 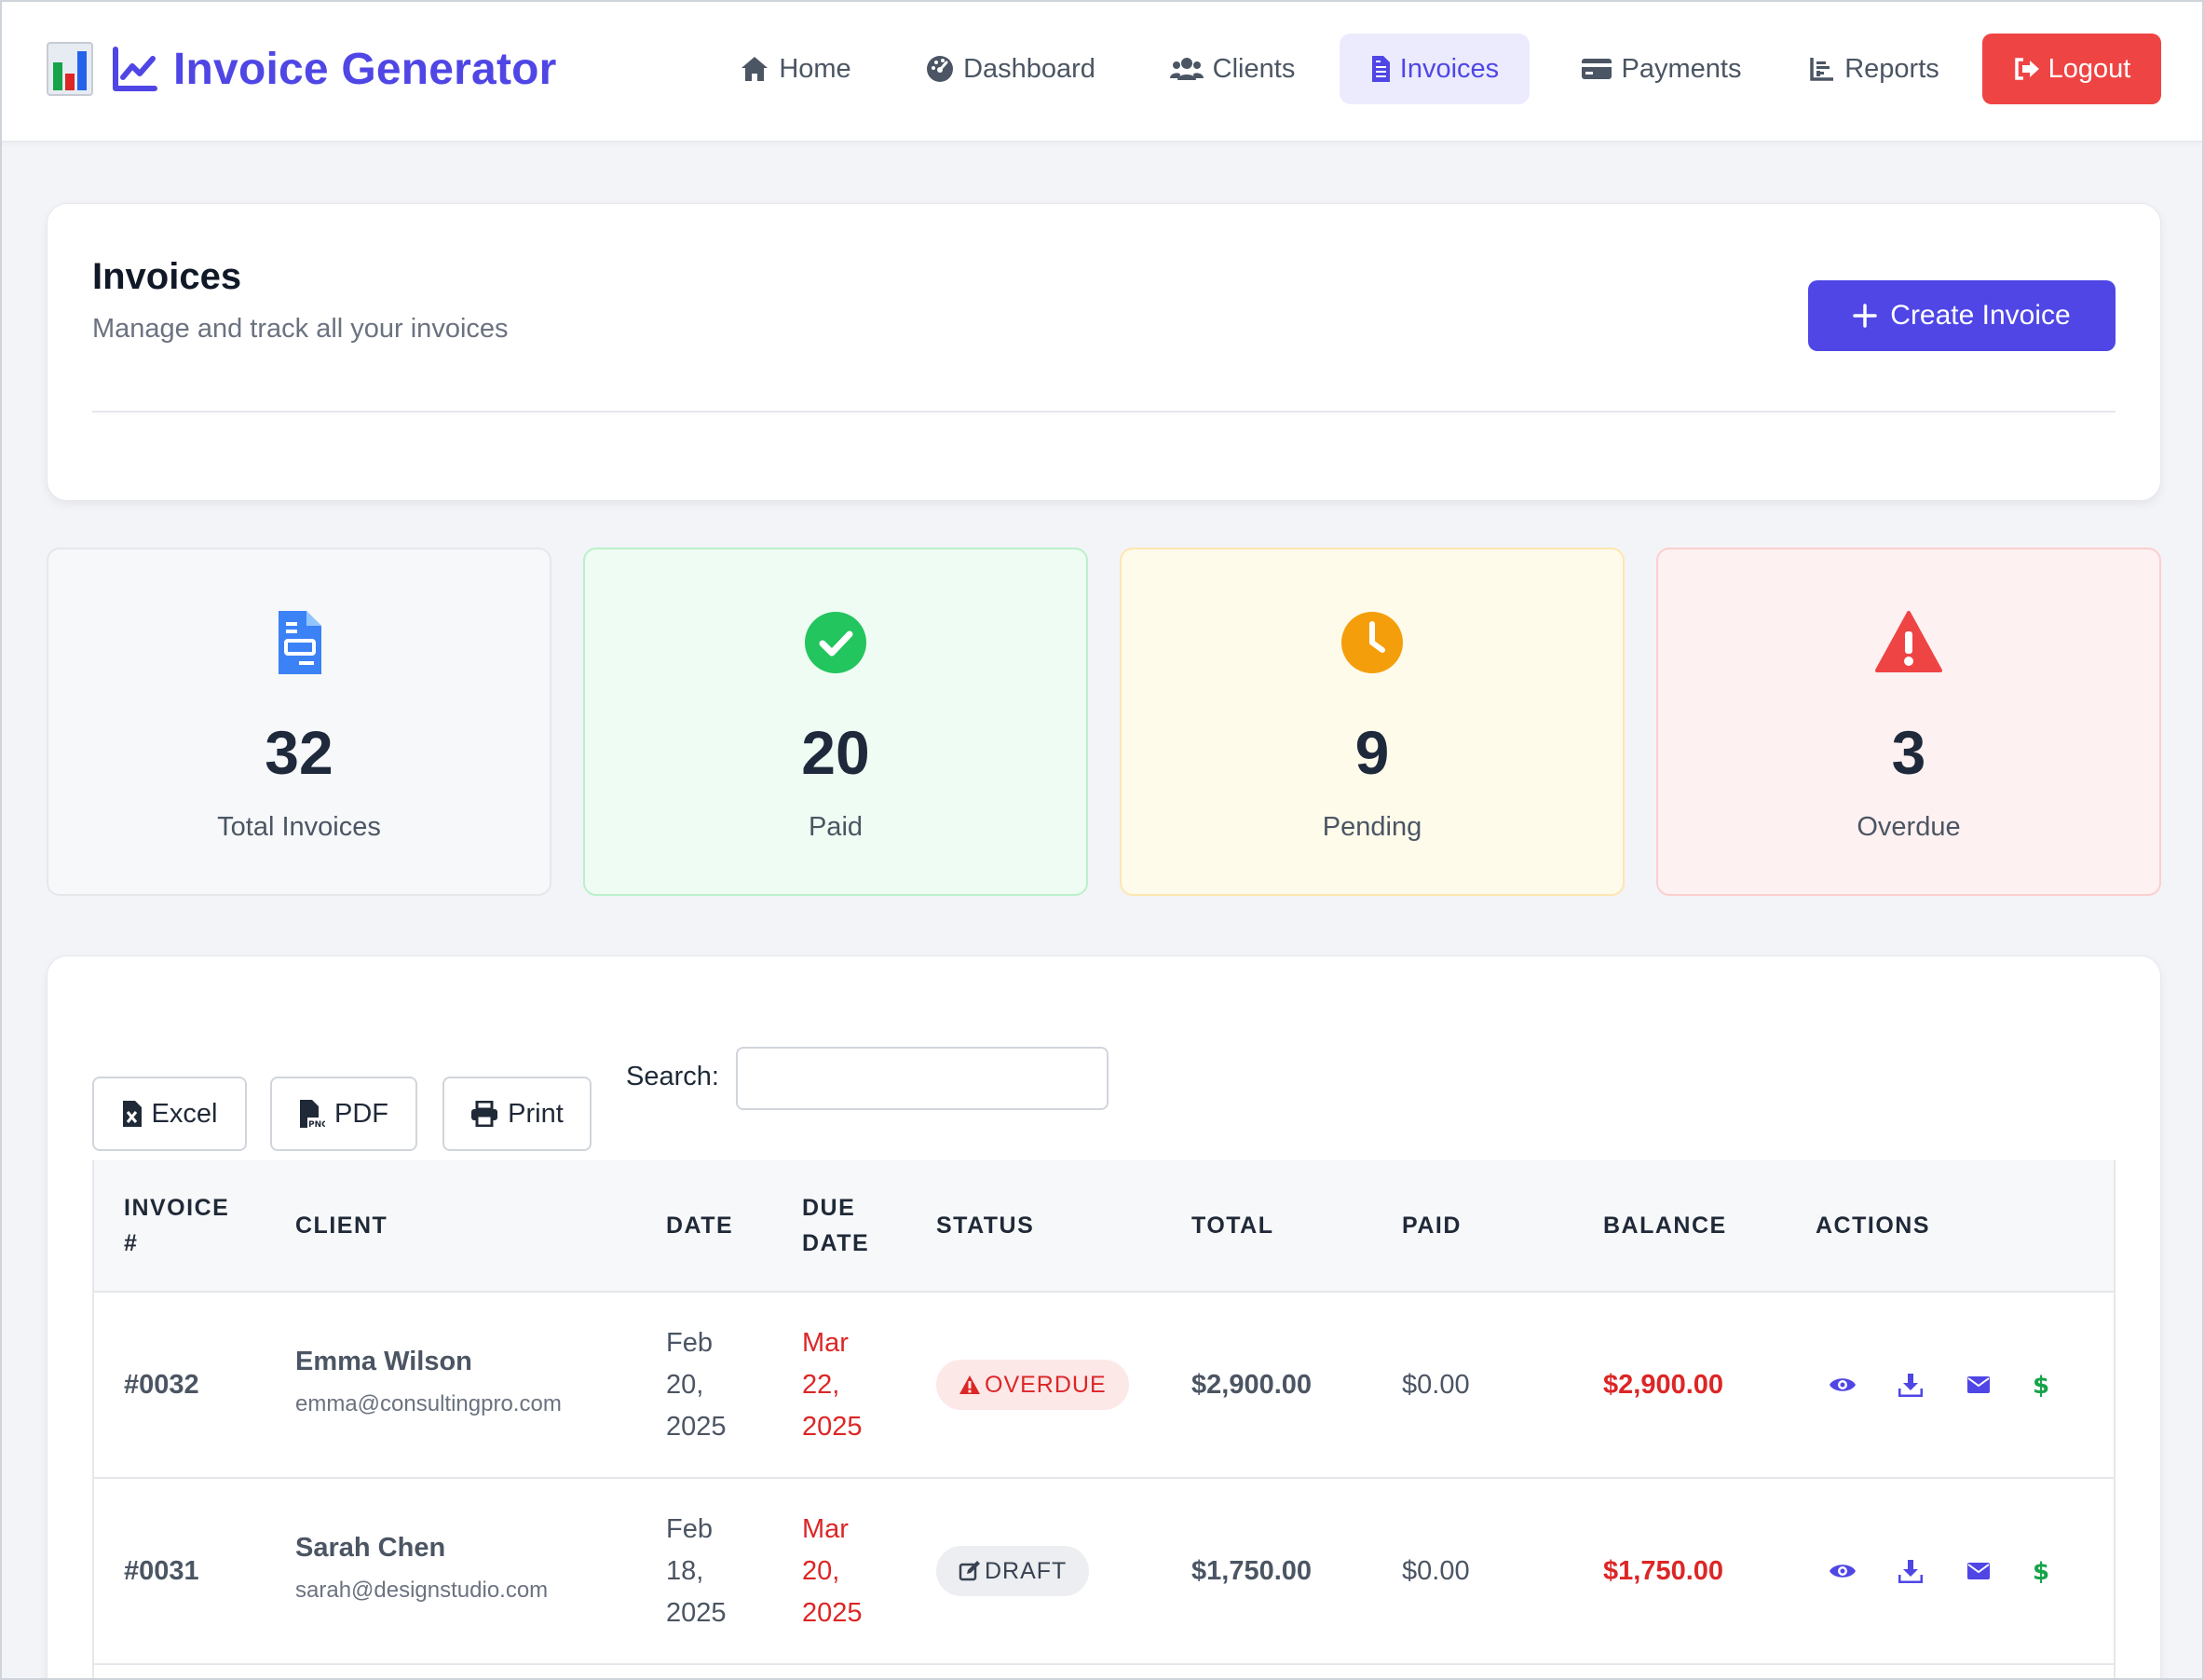 I want to click on nav-payments: Payments, so click(x=1661, y=69).